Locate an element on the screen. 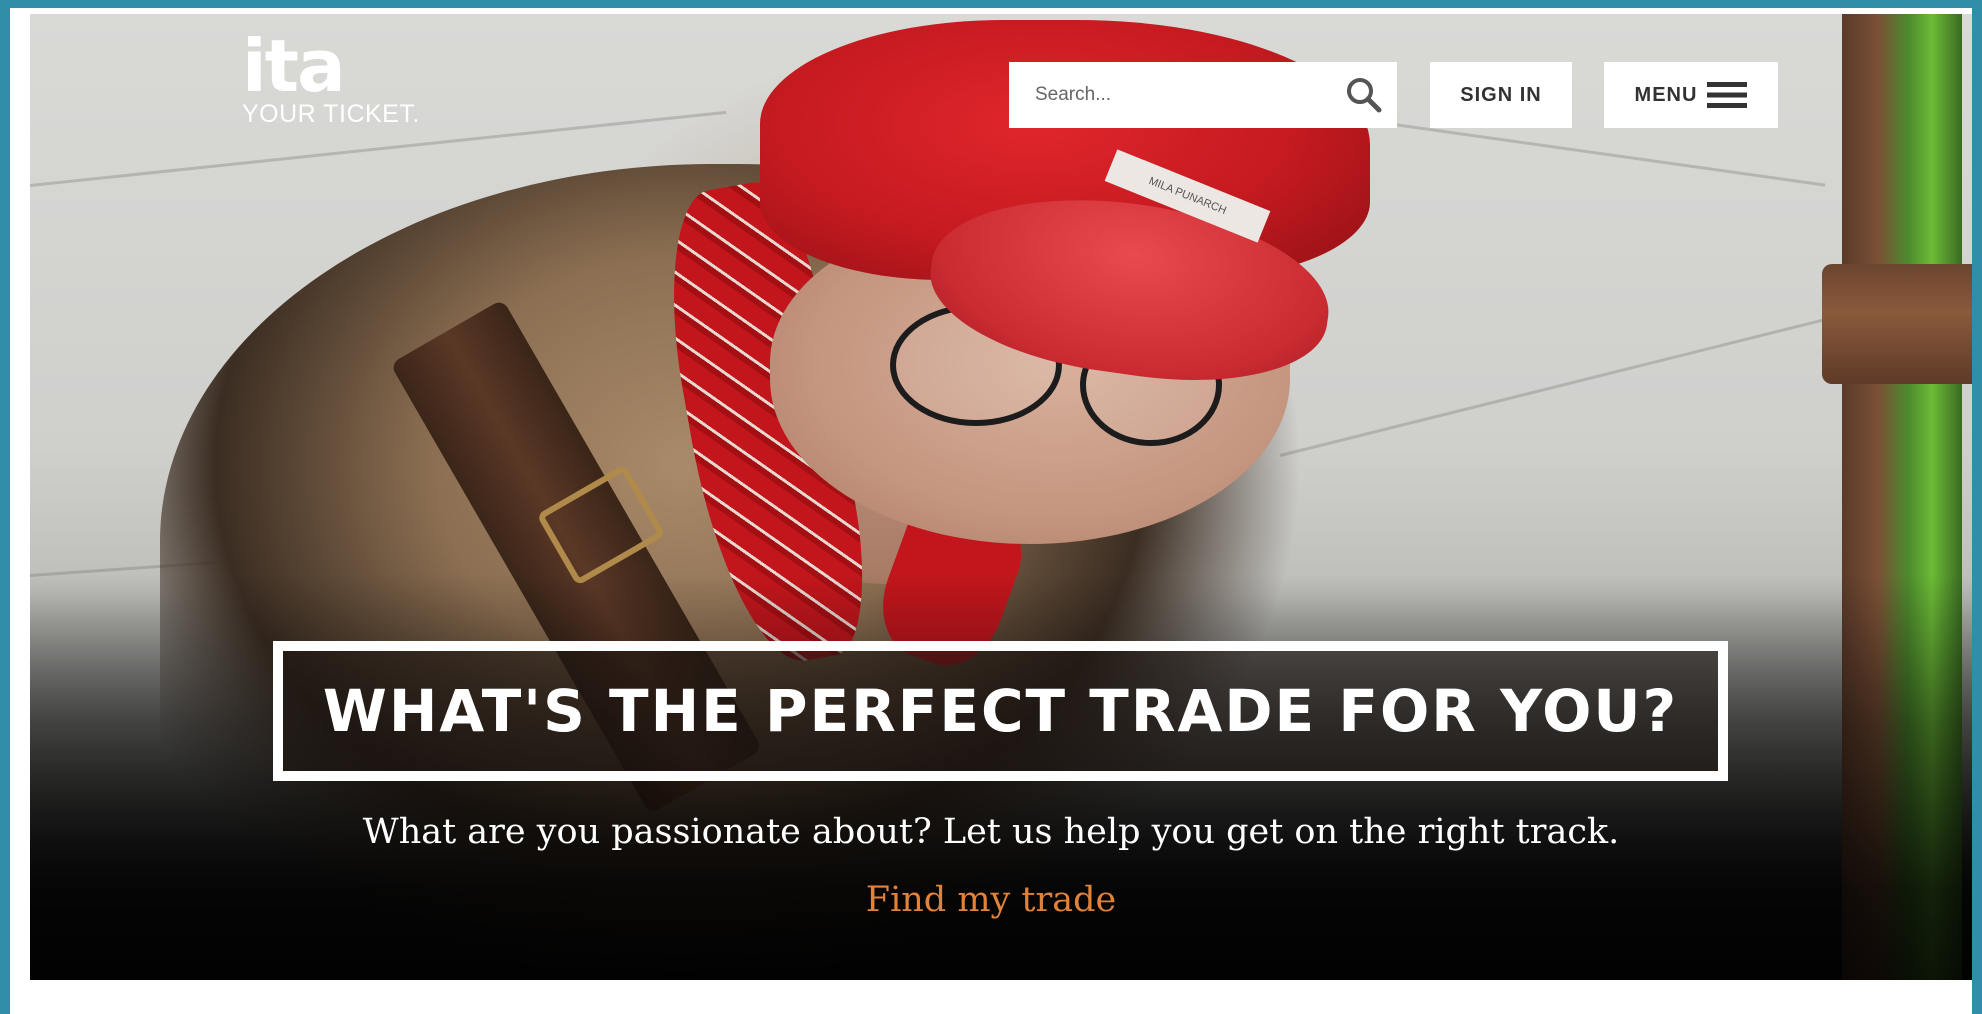  headline-frame: WHAT'S THE PERFECT TRADE FOR YOU? is located at coordinates (1000, 711).